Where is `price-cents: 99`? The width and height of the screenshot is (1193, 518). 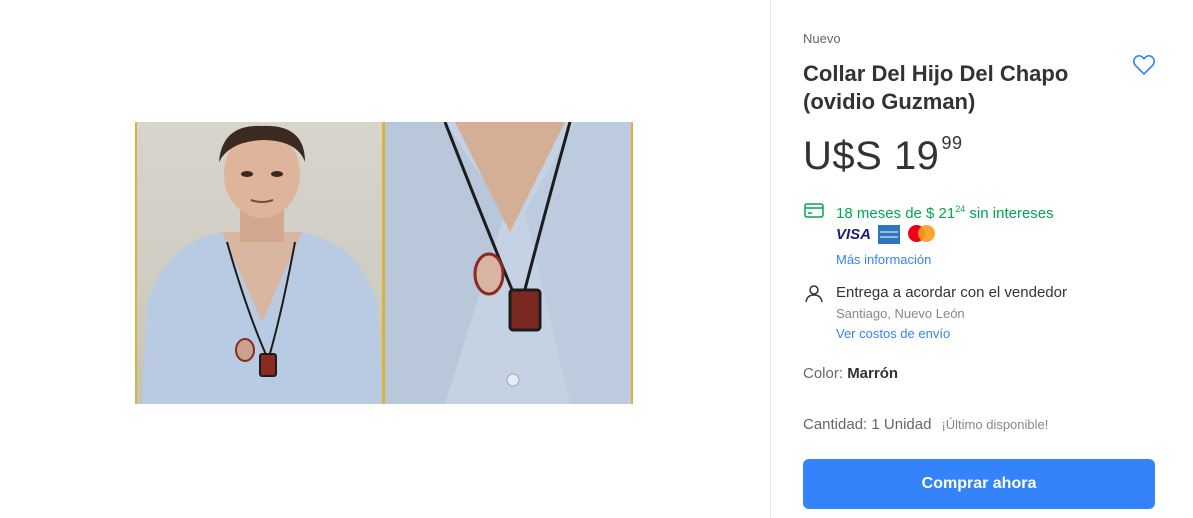
price-cents: 99 is located at coordinates (952, 143).